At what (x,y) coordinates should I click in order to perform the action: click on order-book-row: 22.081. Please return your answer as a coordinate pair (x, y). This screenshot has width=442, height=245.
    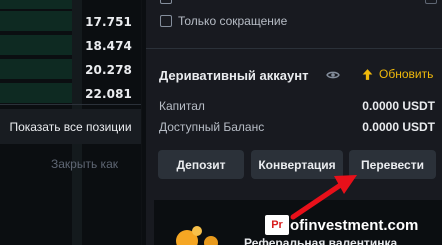
    Looking at the image, I should click on (70, 93).